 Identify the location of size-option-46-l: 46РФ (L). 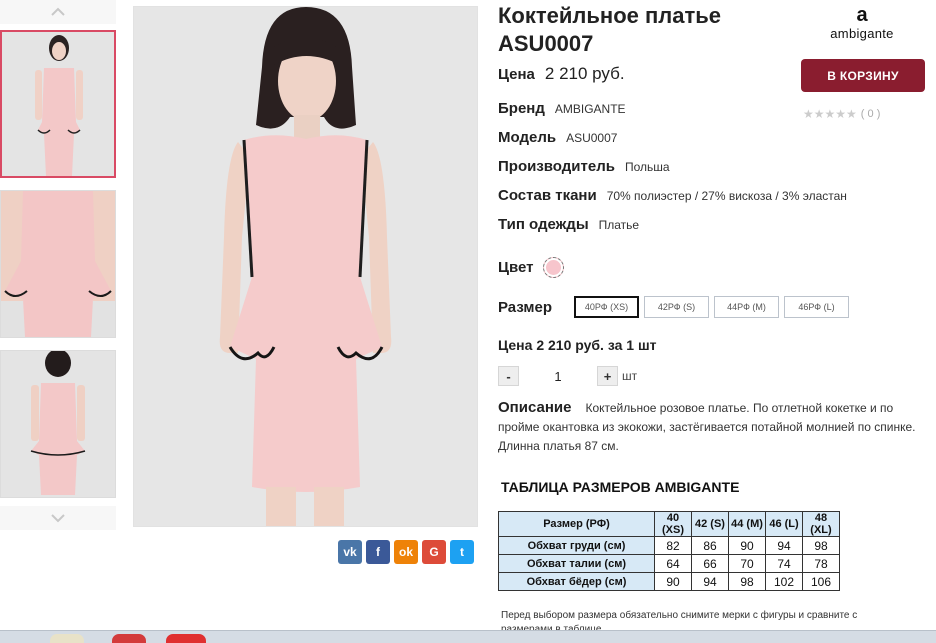
(817, 307).